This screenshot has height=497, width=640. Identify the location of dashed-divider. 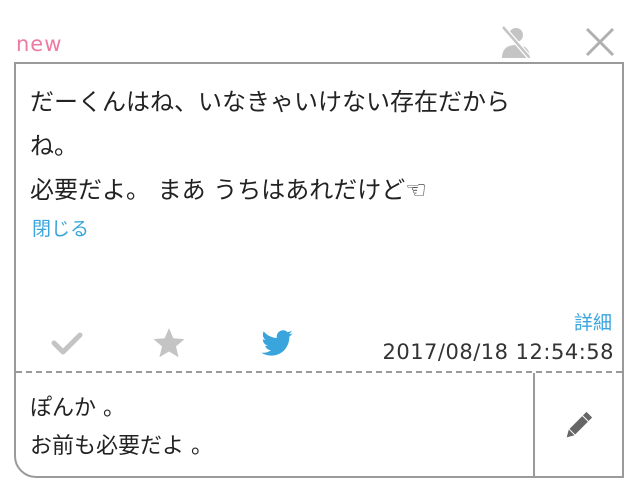
(319, 372).